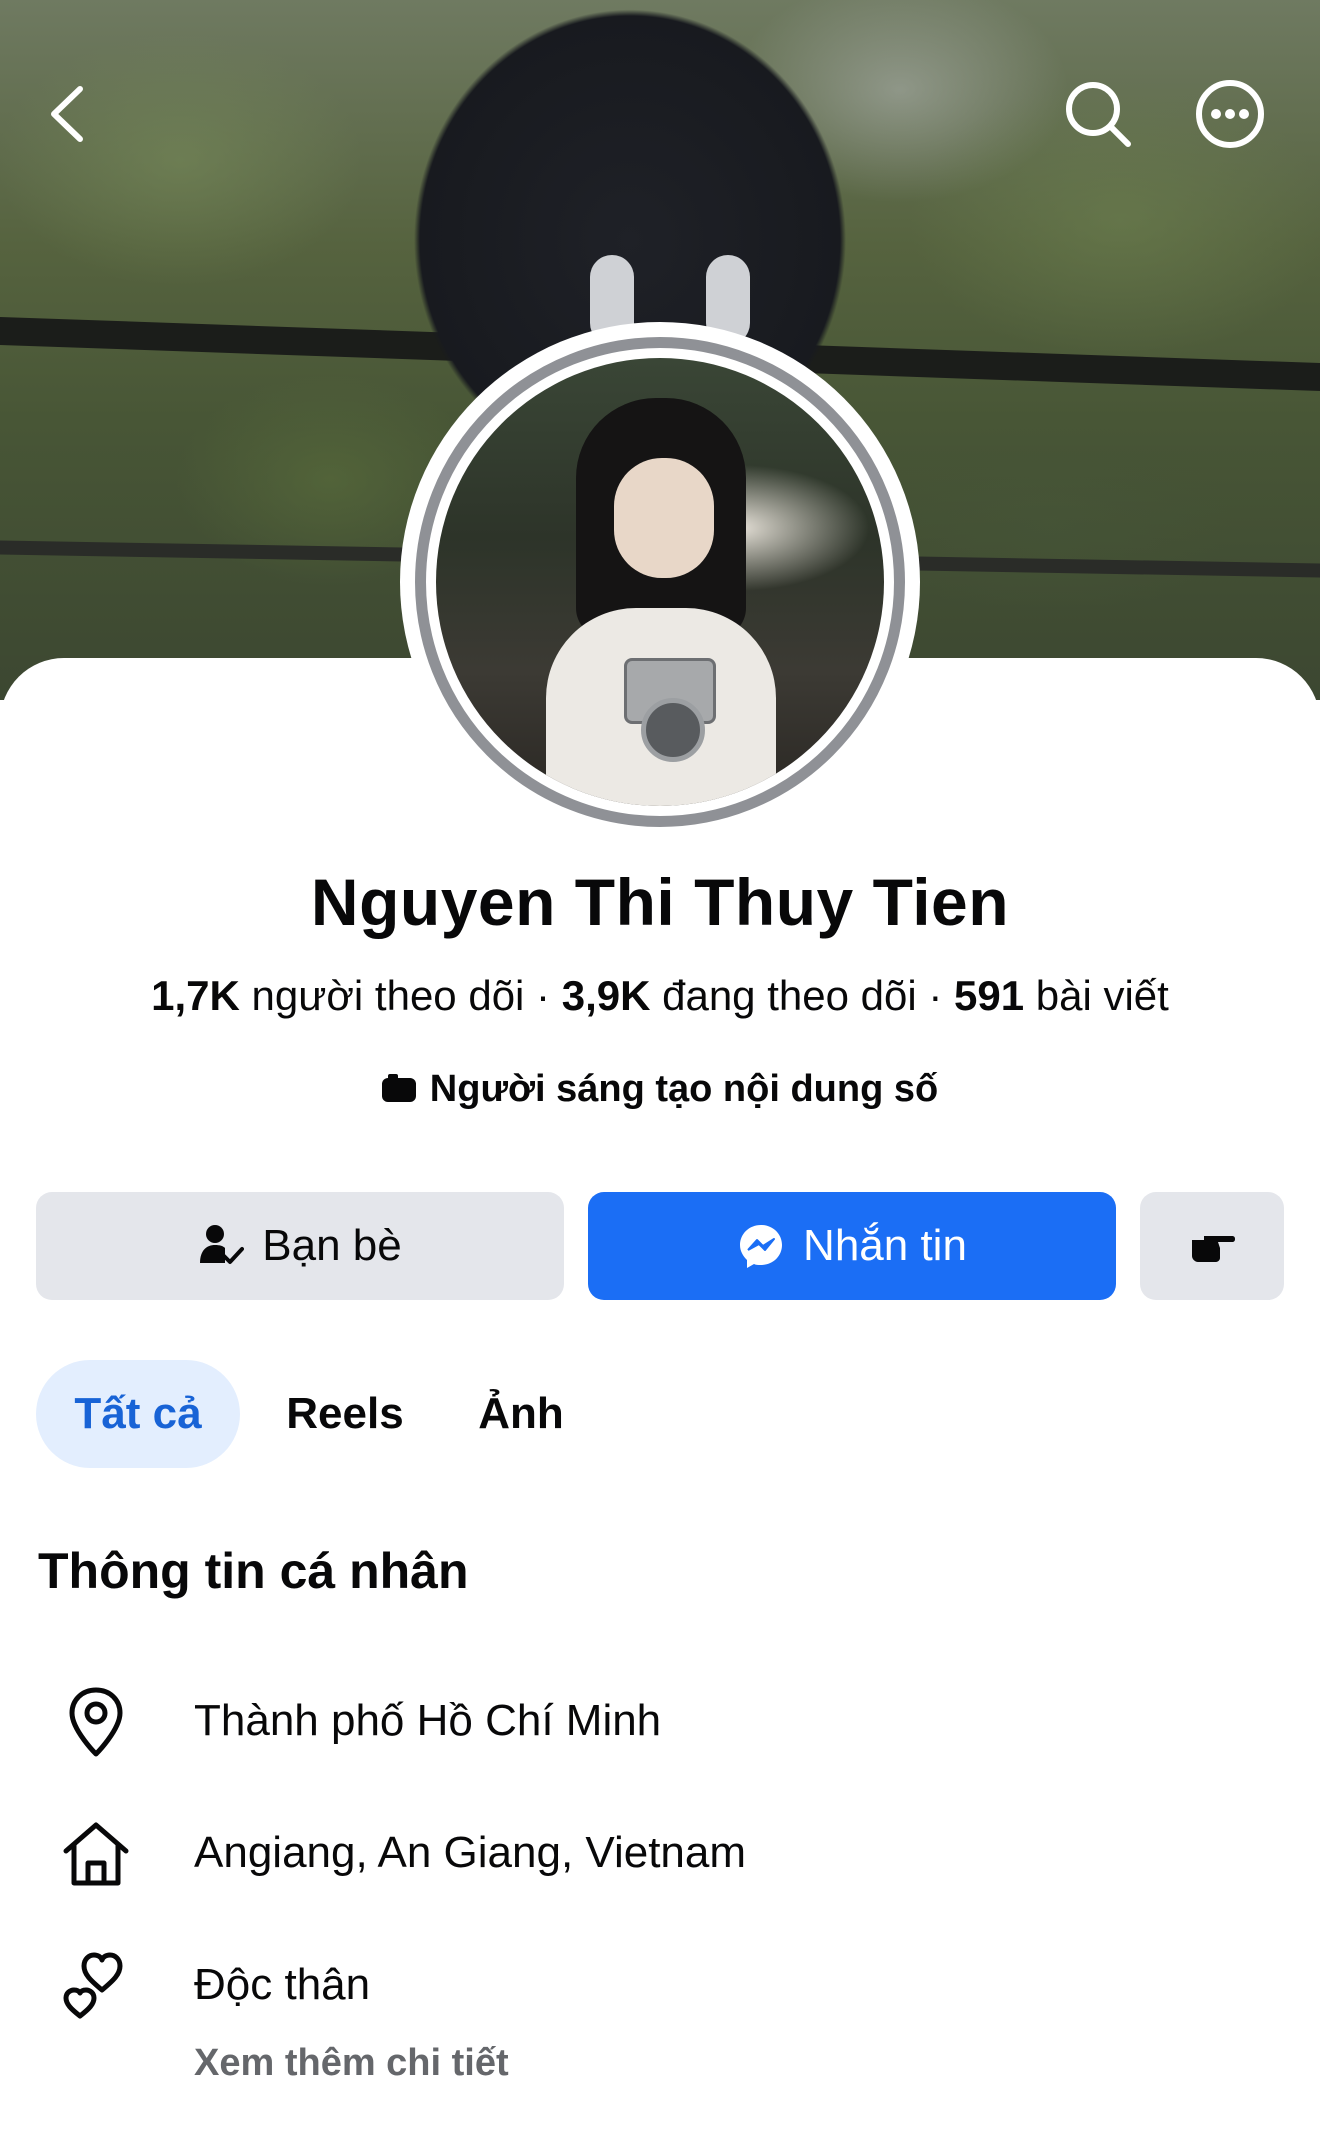  I want to click on poke-button, so click(1212, 1246).